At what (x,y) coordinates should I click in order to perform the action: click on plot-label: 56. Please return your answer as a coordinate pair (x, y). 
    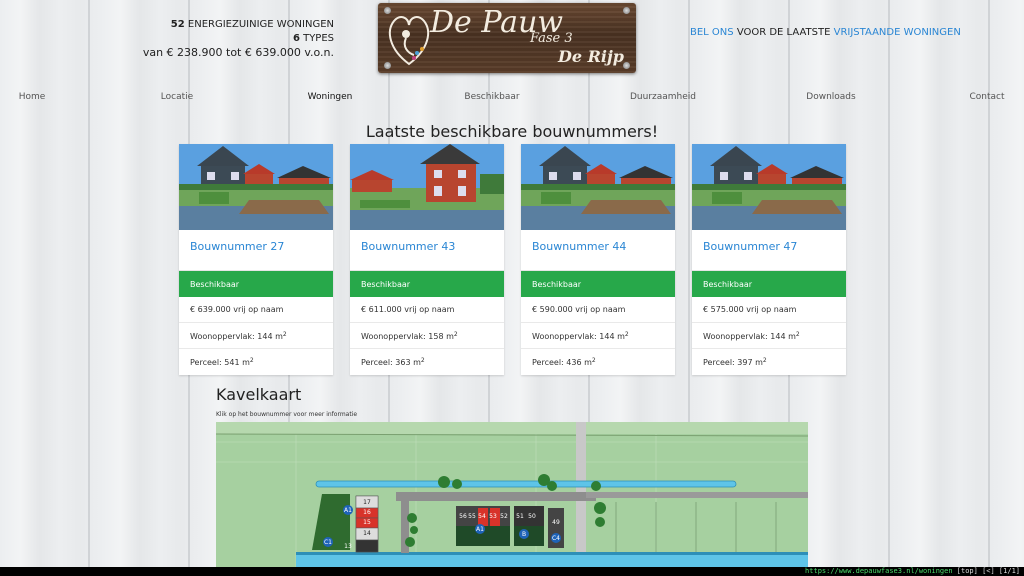
    Looking at the image, I should click on (463, 516).